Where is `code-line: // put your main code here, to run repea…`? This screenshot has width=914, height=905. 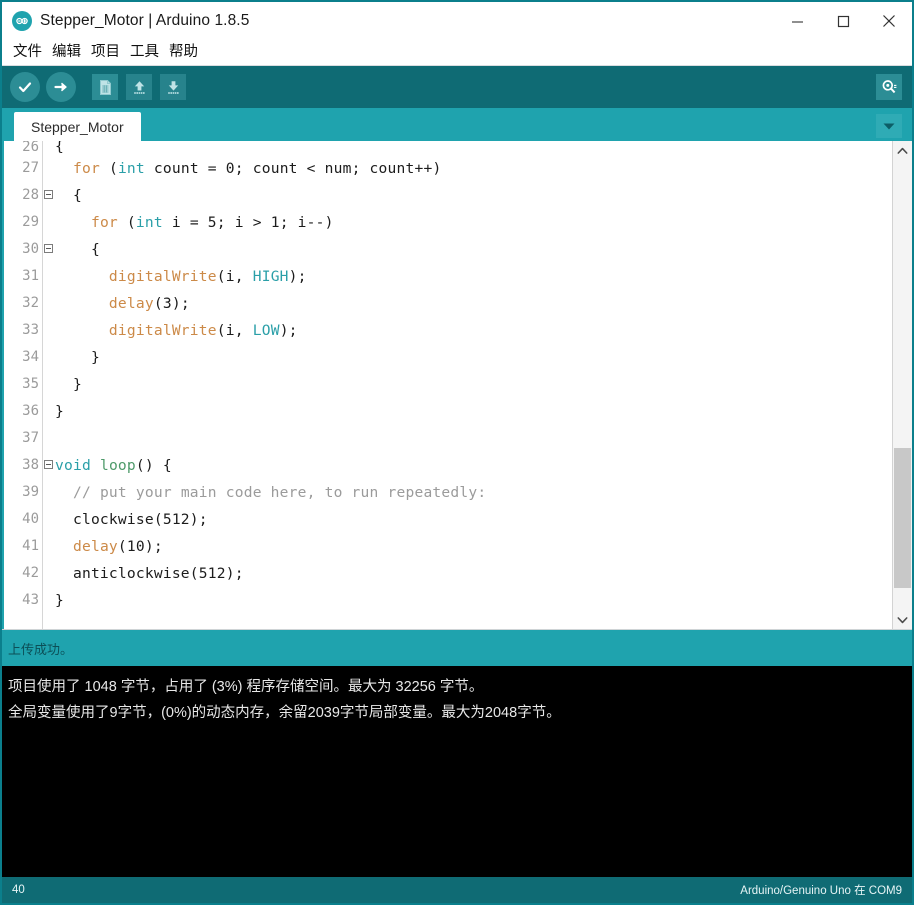
code-line: // put your main code here, to run repea… is located at coordinates (473, 492).